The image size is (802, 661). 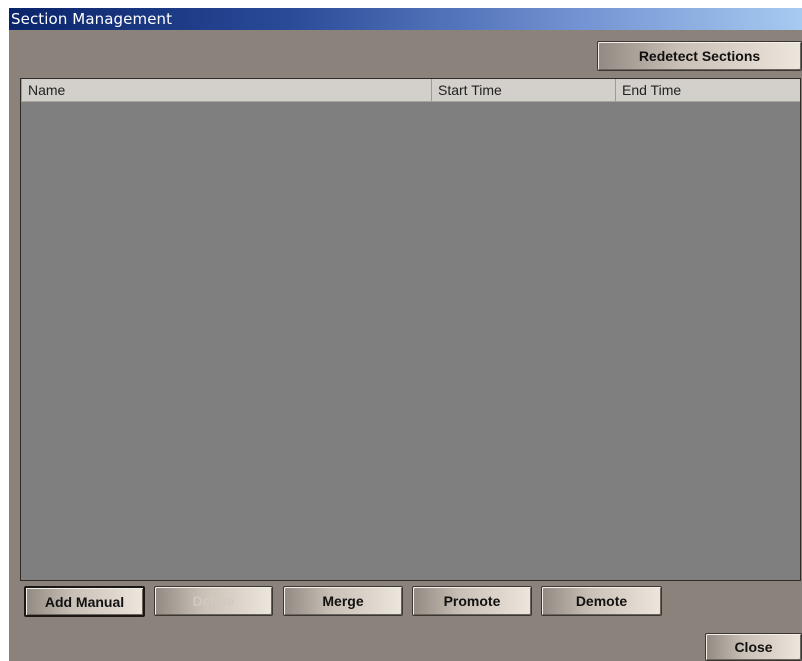 What do you see at coordinates (213, 601) in the screenshot?
I see `delete-button: Delete` at bounding box center [213, 601].